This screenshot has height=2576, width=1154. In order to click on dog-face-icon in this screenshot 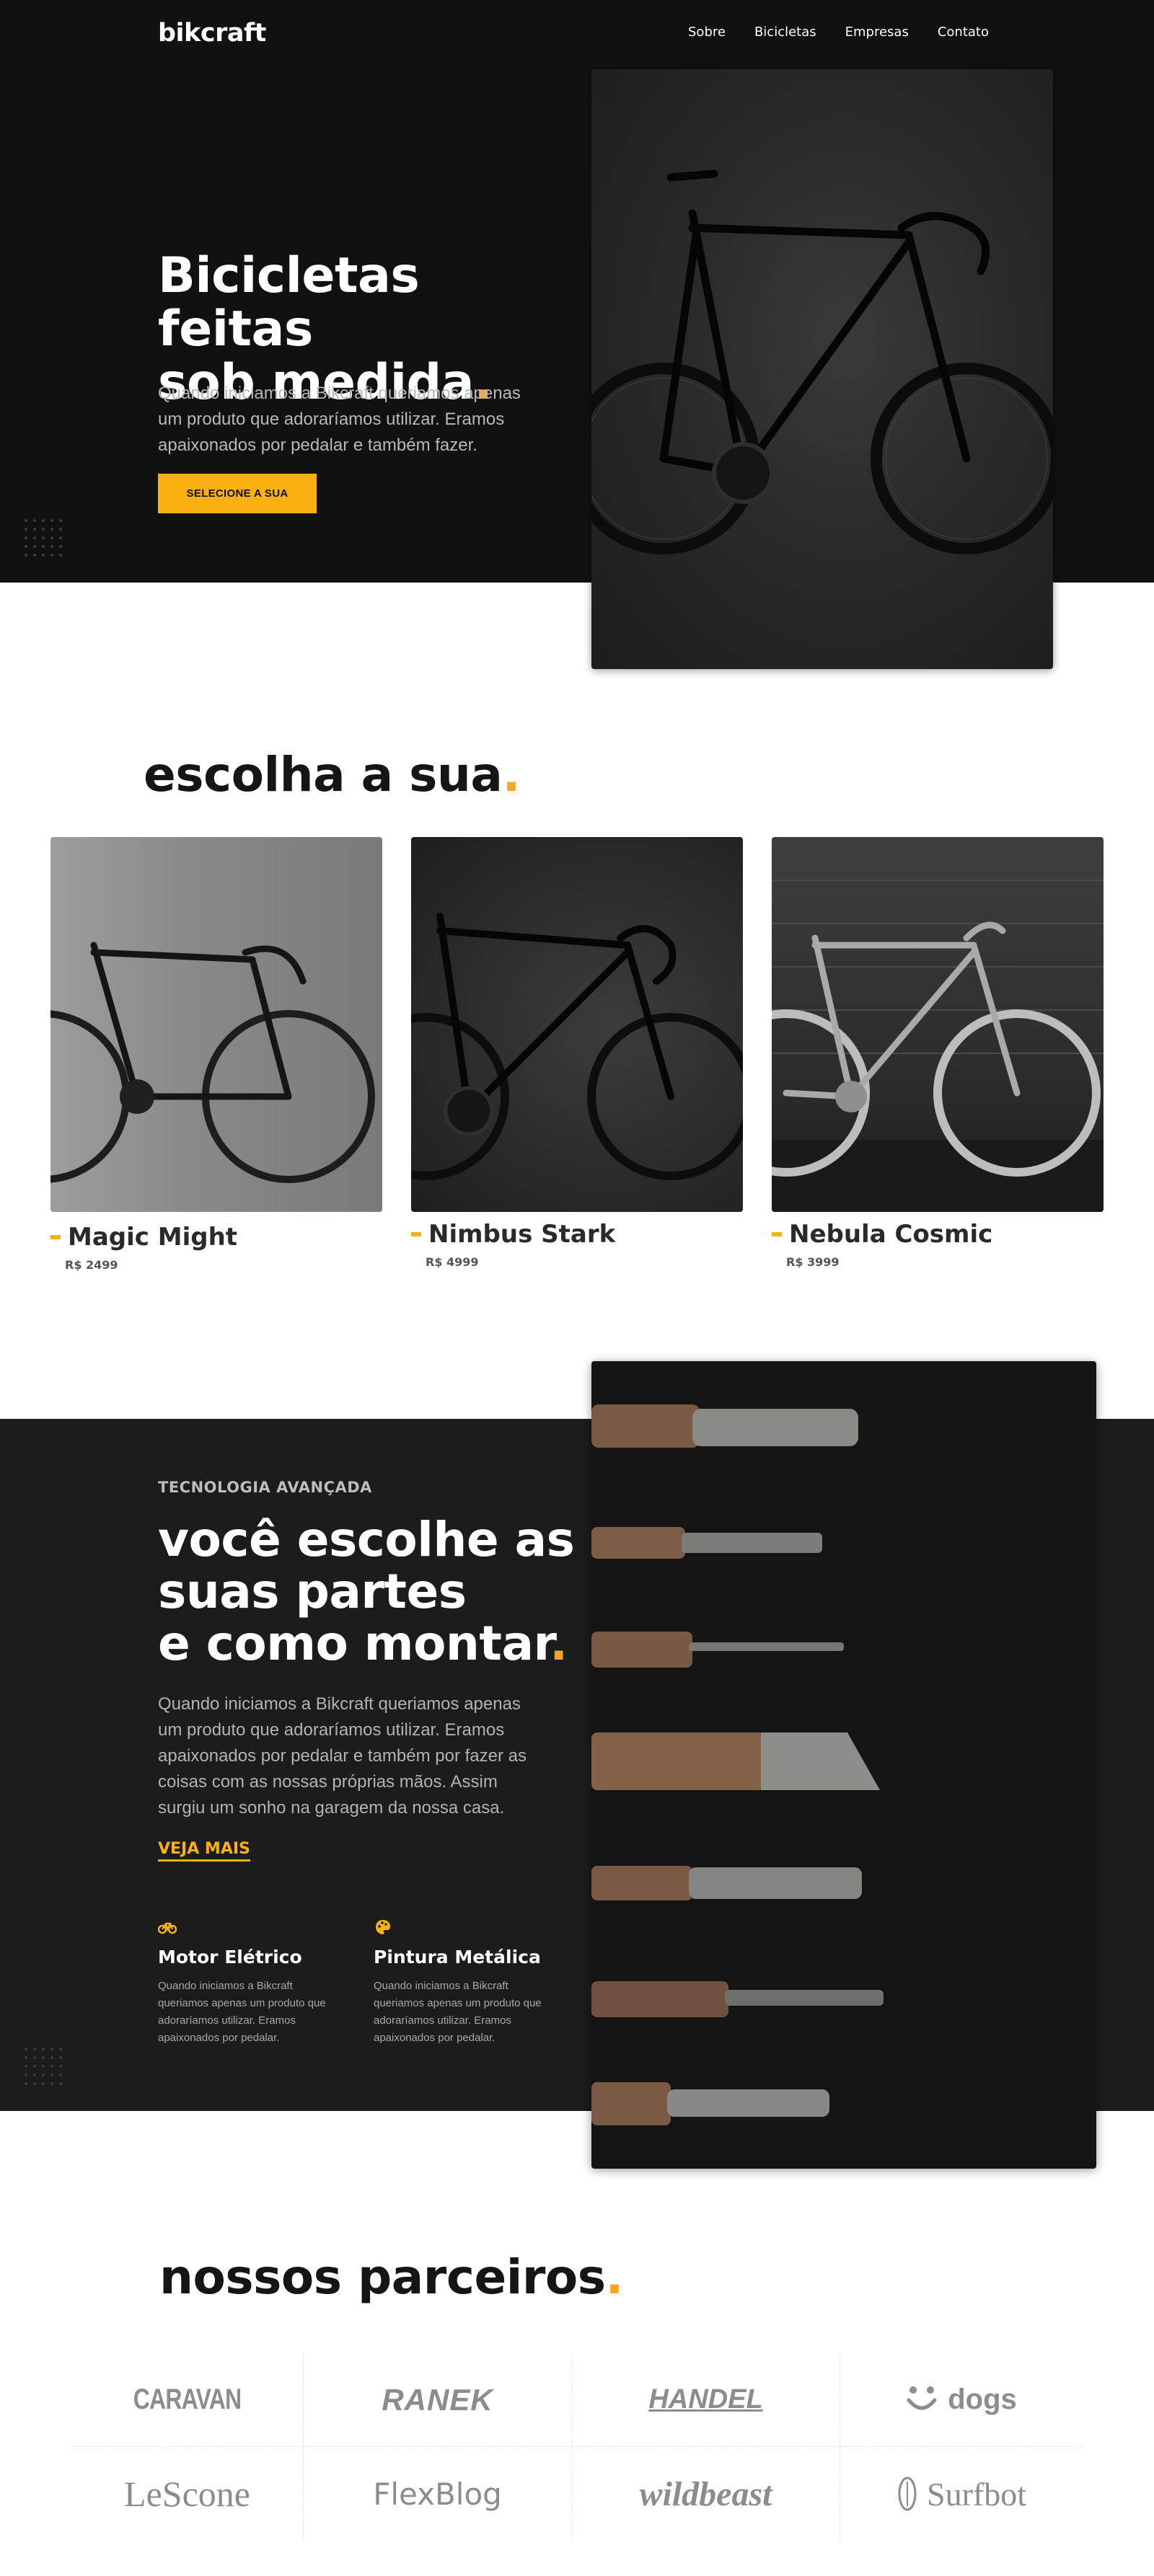, I will do `click(922, 2397)`.